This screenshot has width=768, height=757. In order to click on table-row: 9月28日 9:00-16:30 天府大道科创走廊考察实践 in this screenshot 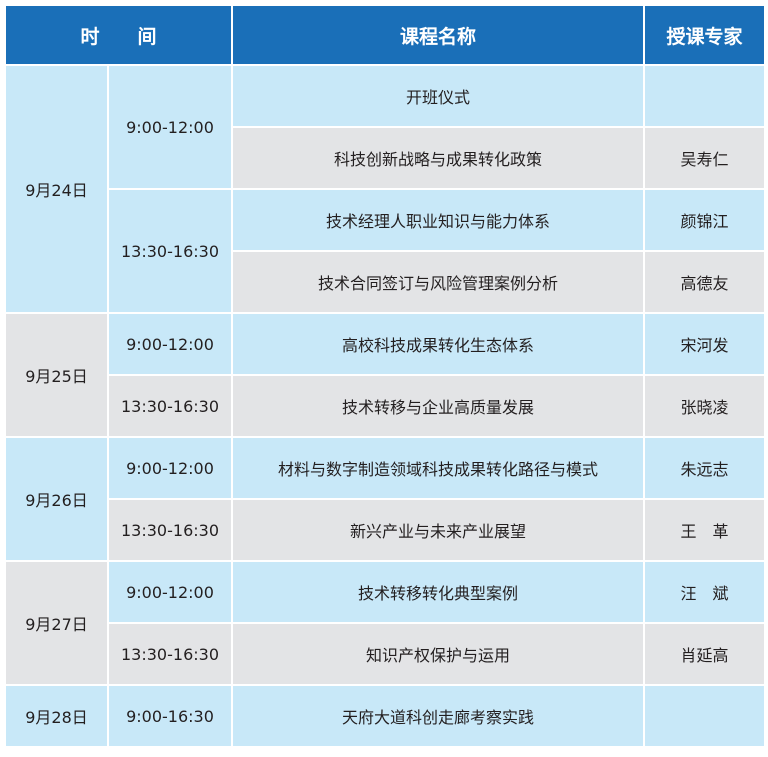, I will do `click(385, 716)`.